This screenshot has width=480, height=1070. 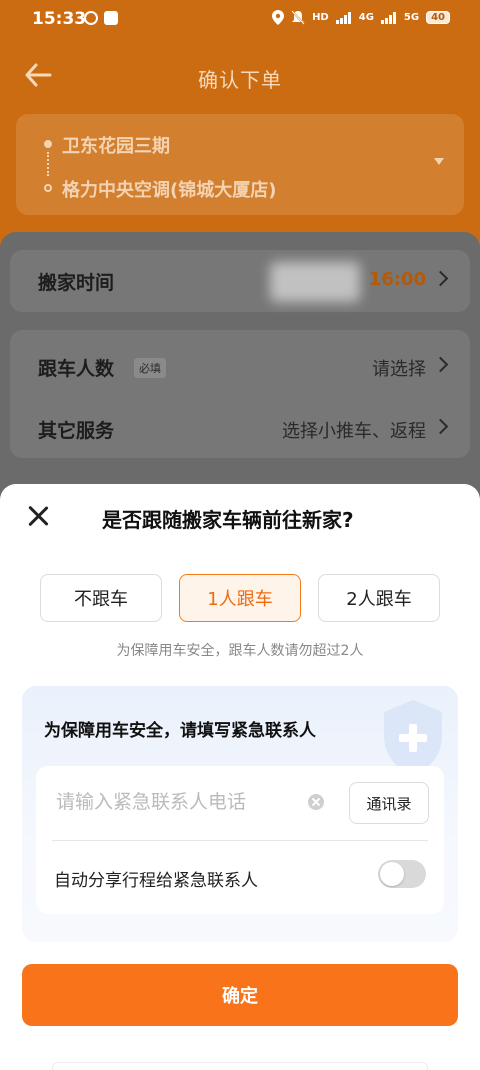 What do you see at coordinates (278, 17) in the screenshot?
I see `location-icon` at bounding box center [278, 17].